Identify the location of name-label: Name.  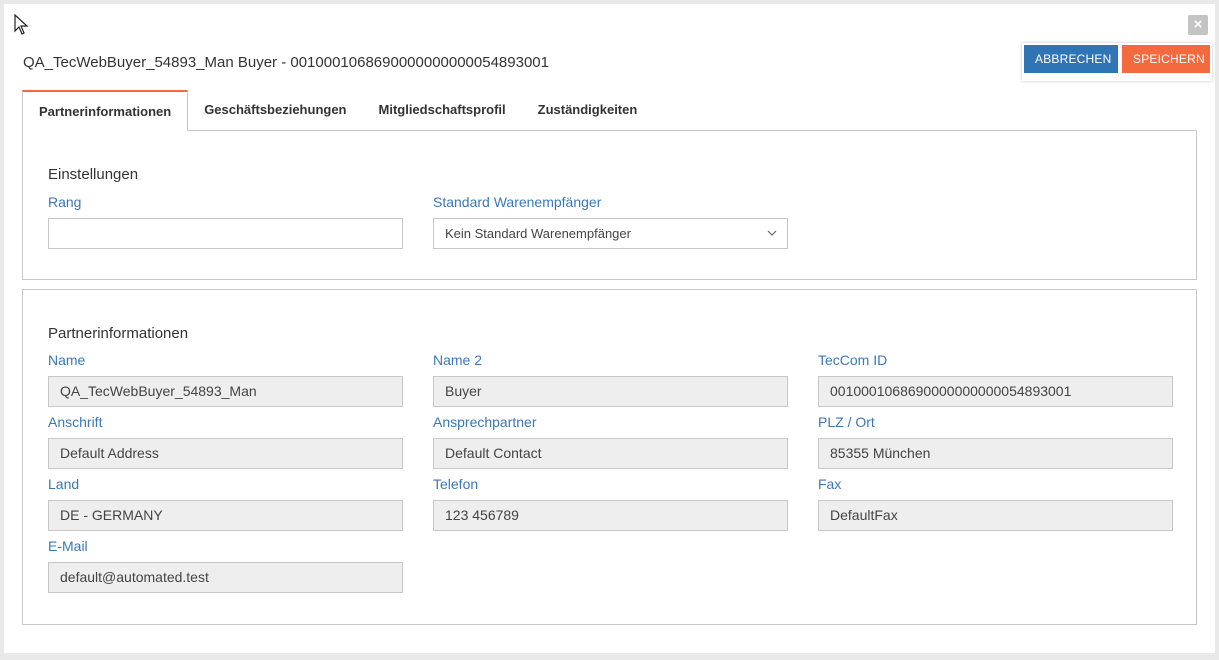
(67, 360).